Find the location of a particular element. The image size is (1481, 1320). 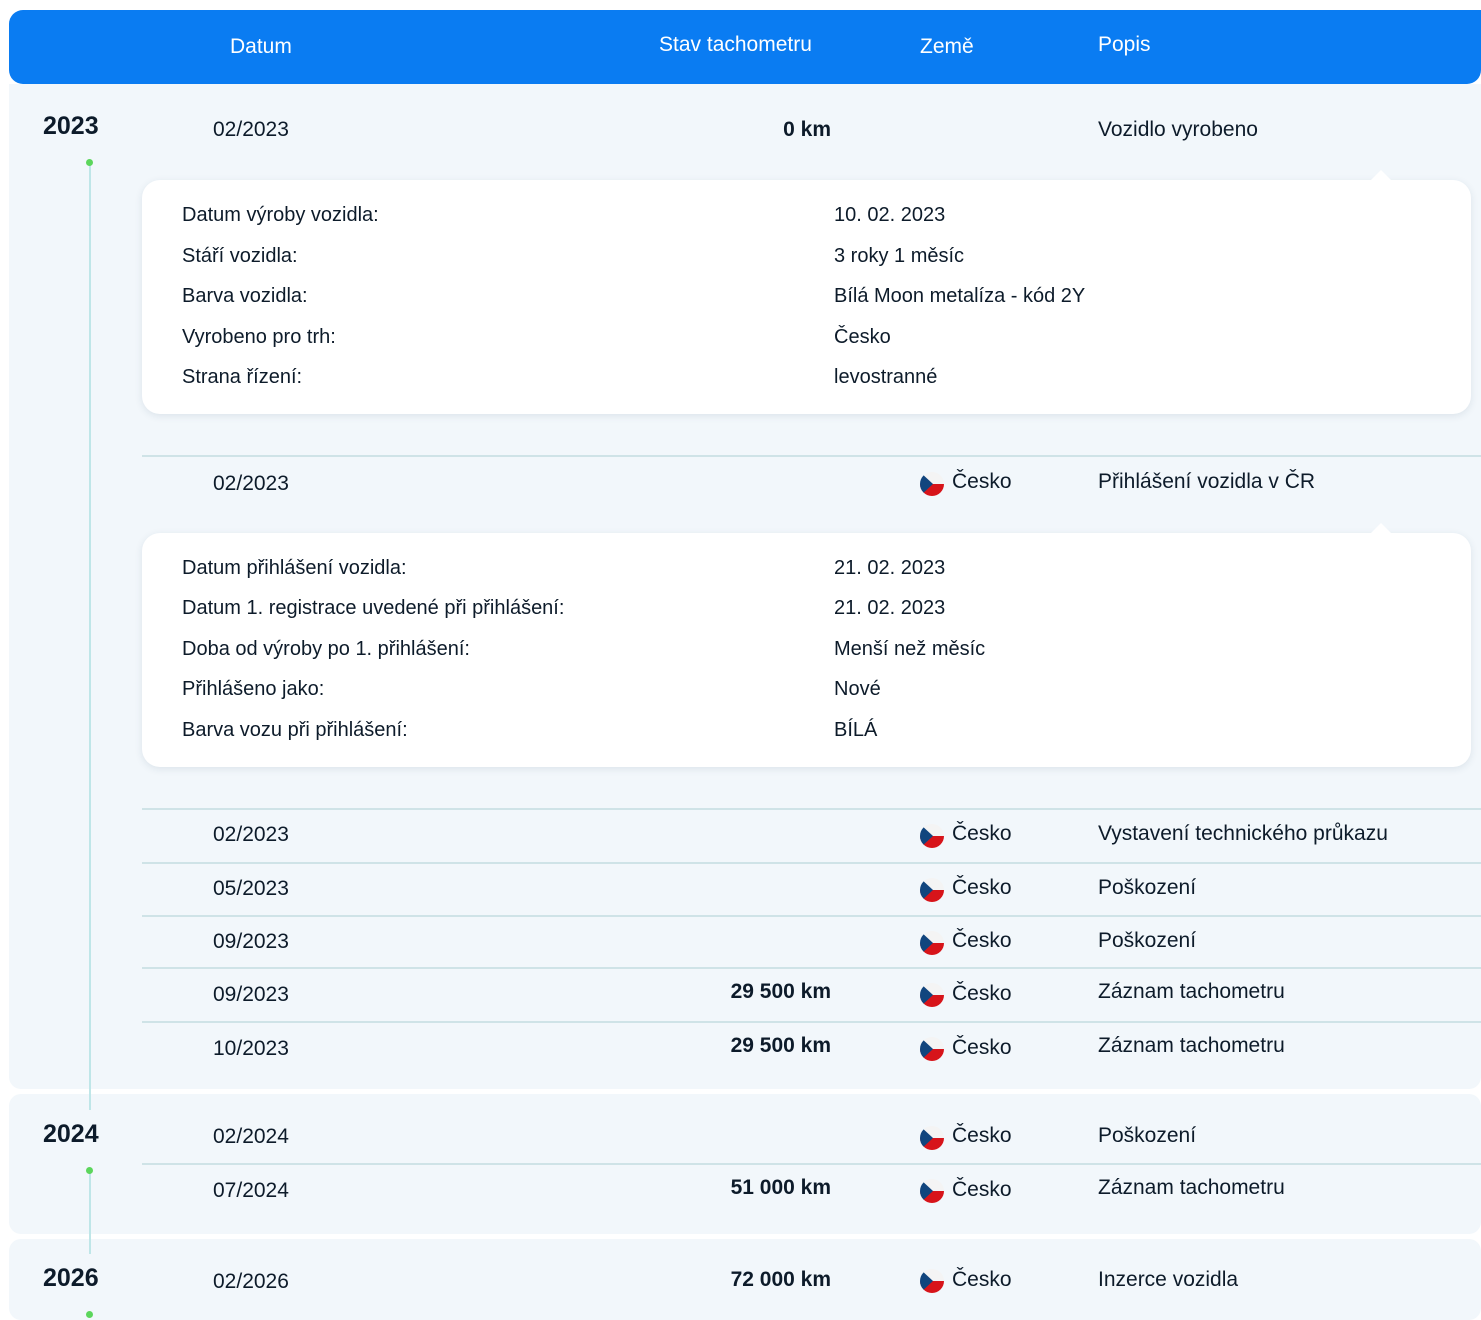

detail-value: BÍLÁ is located at coordinates (856, 730).